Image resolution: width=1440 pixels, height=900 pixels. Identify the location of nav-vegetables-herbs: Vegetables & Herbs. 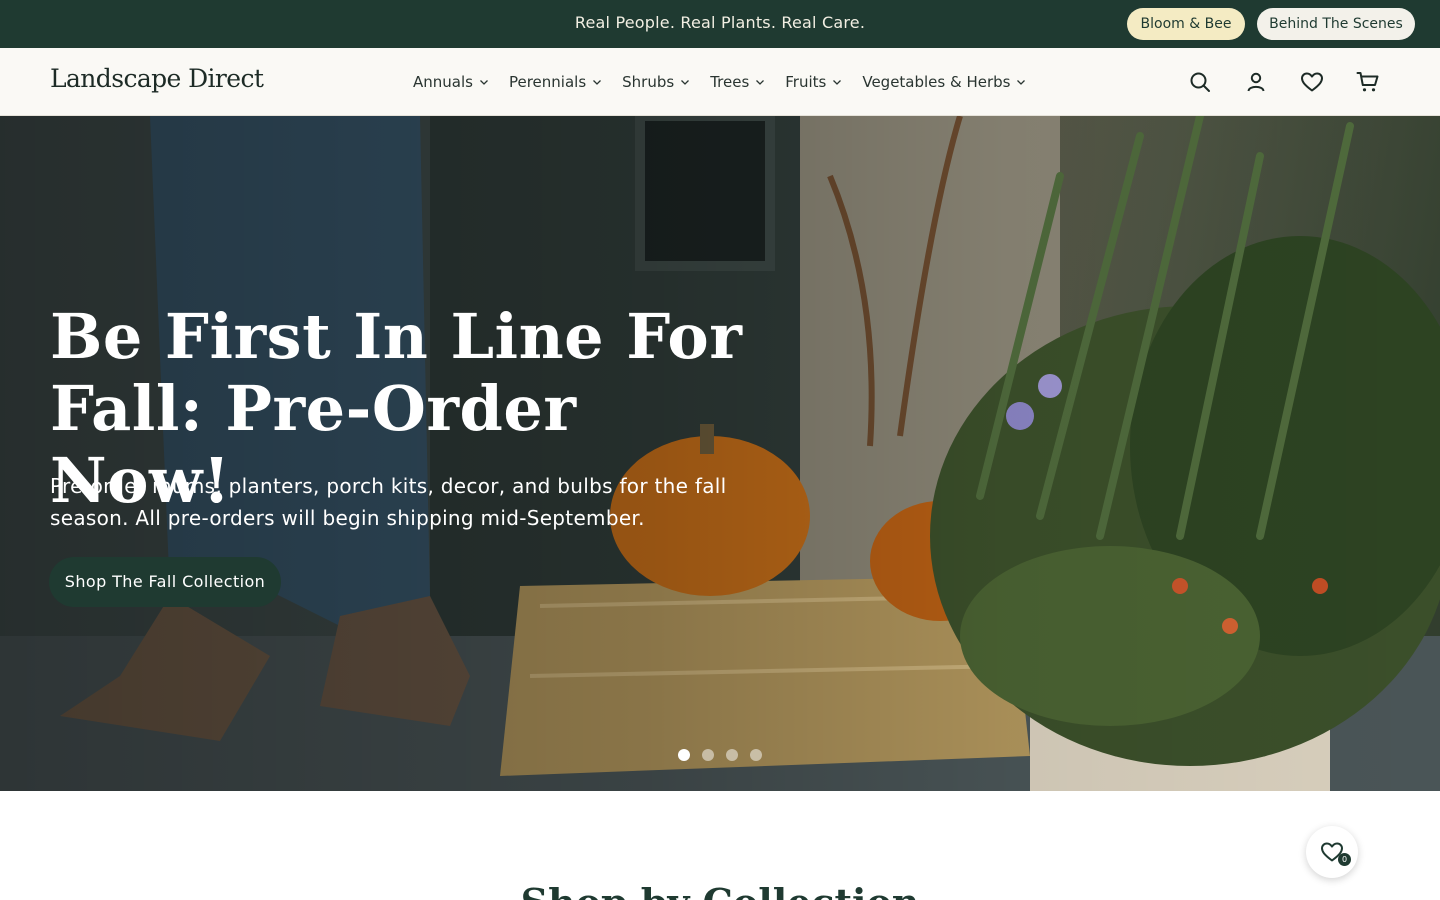
(944, 82).